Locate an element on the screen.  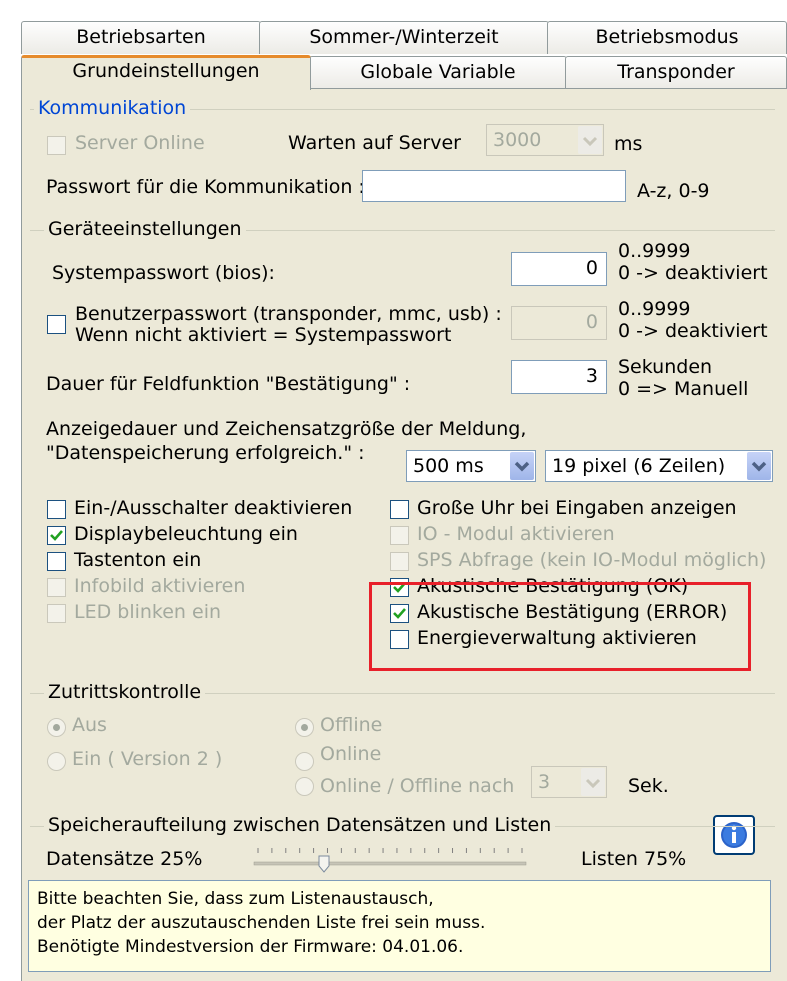
systempasswort-input: 0 is located at coordinates (559, 269).